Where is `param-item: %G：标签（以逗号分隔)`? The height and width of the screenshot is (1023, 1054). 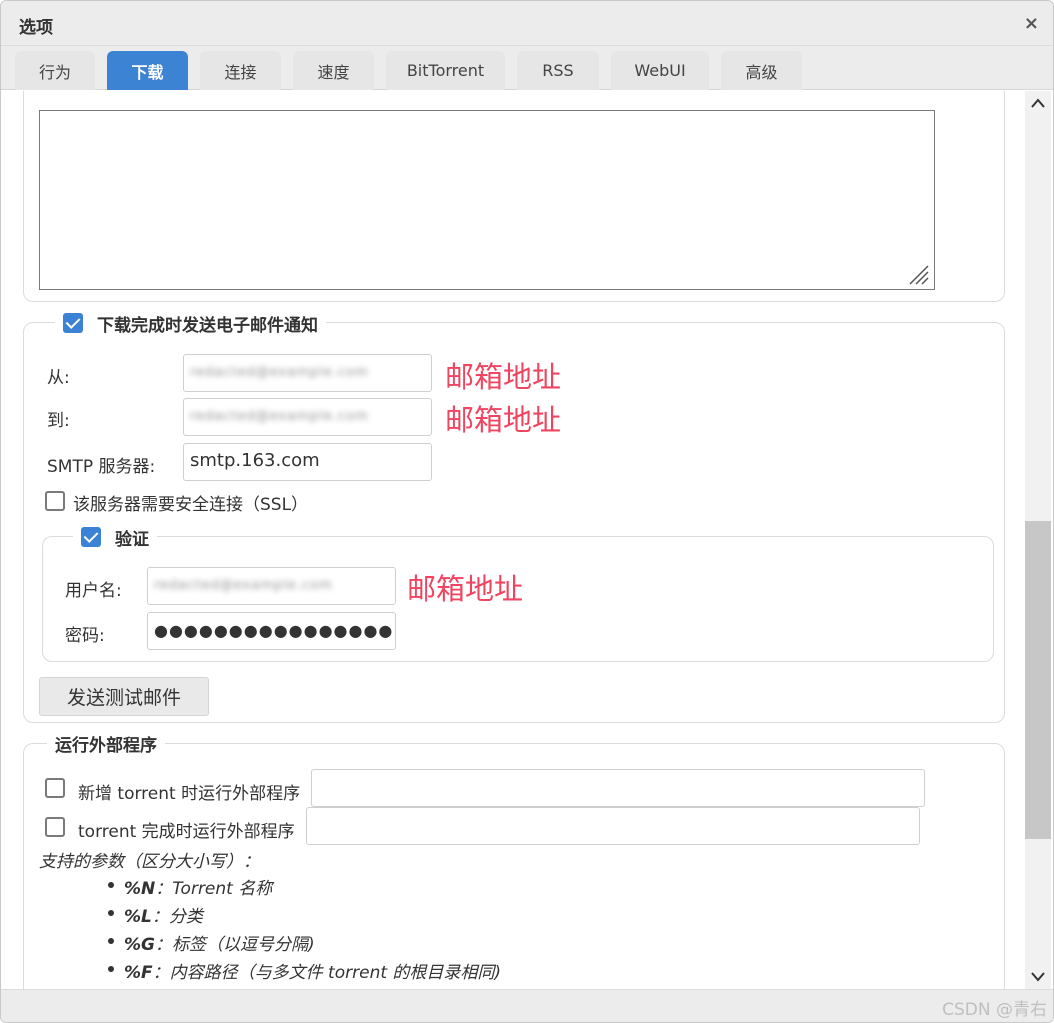 param-item: %G：标签（以逗号分隔) is located at coordinates (211, 942).